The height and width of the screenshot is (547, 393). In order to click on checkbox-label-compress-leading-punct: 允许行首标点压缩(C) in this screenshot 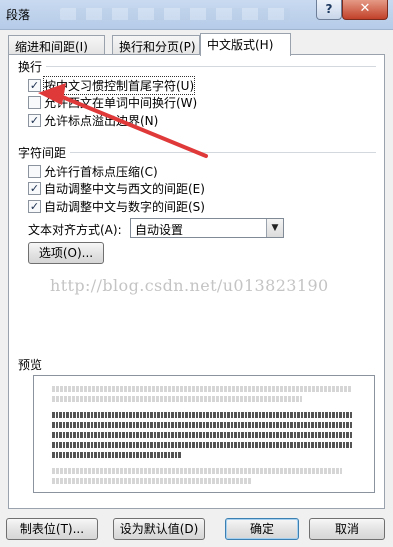, I will do `click(101, 171)`.